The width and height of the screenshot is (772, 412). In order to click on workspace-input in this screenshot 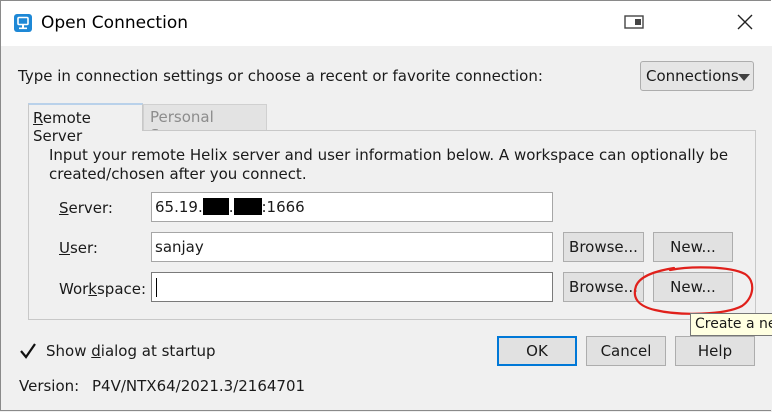, I will do `click(352, 287)`.